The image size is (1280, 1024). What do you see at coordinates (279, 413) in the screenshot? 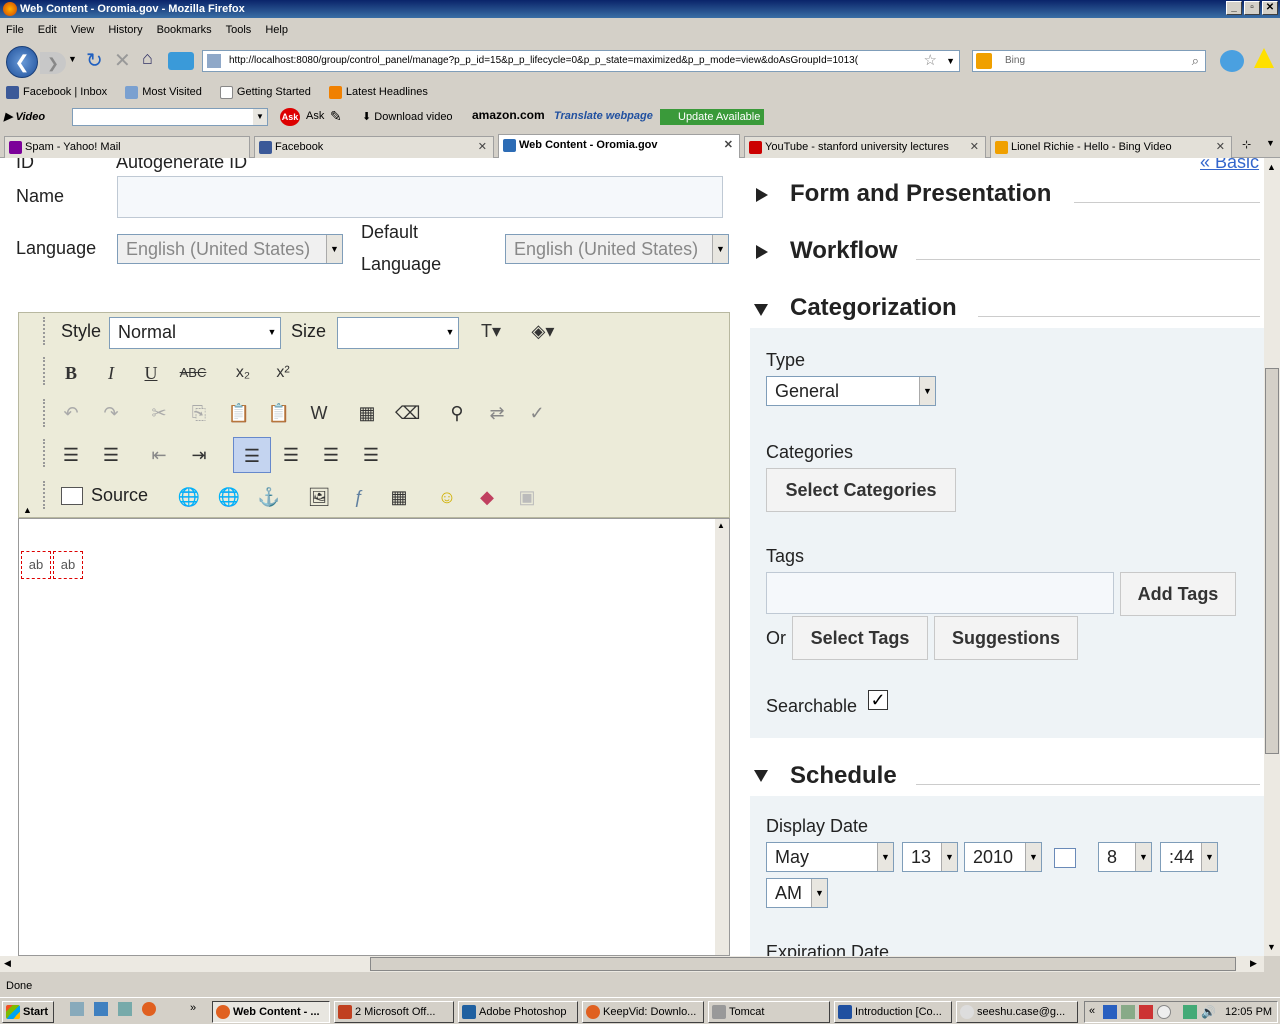
I see `paste-text-icon: 📋` at bounding box center [279, 413].